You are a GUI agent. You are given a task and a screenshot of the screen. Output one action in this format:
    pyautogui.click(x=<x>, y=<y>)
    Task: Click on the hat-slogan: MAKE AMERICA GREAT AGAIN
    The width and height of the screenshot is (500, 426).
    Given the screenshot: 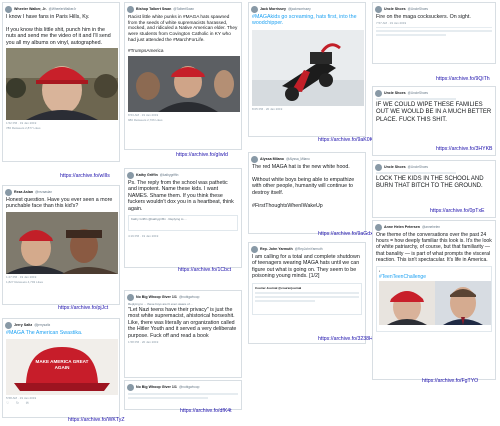 What is the action you would take?
    pyautogui.click(x=62, y=364)
    